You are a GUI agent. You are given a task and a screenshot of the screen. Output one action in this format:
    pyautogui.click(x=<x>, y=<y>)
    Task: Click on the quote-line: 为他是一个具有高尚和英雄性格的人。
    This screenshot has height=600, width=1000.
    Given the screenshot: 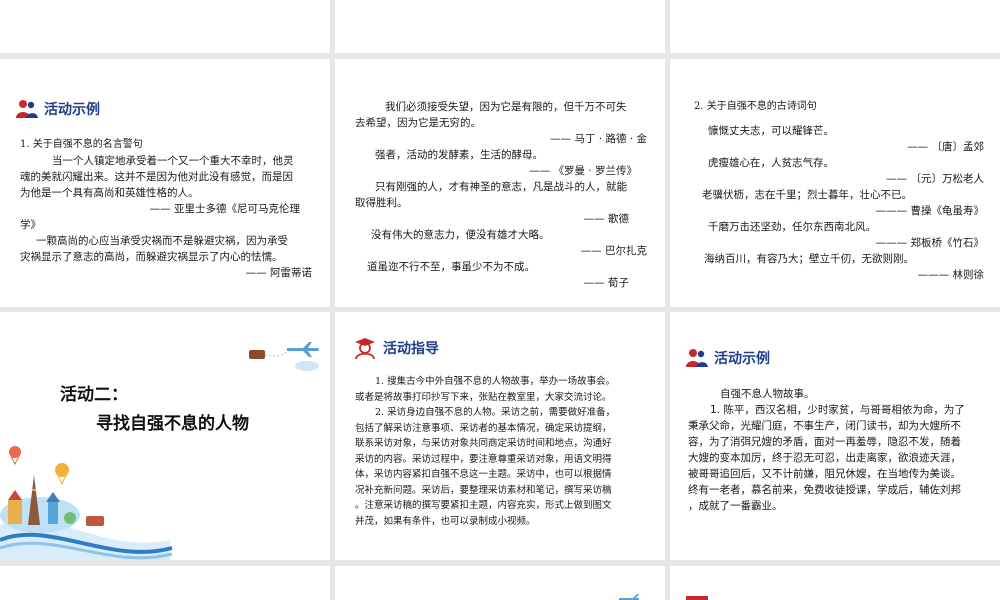 What is the action you would take?
    pyautogui.click(x=109, y=193)
    